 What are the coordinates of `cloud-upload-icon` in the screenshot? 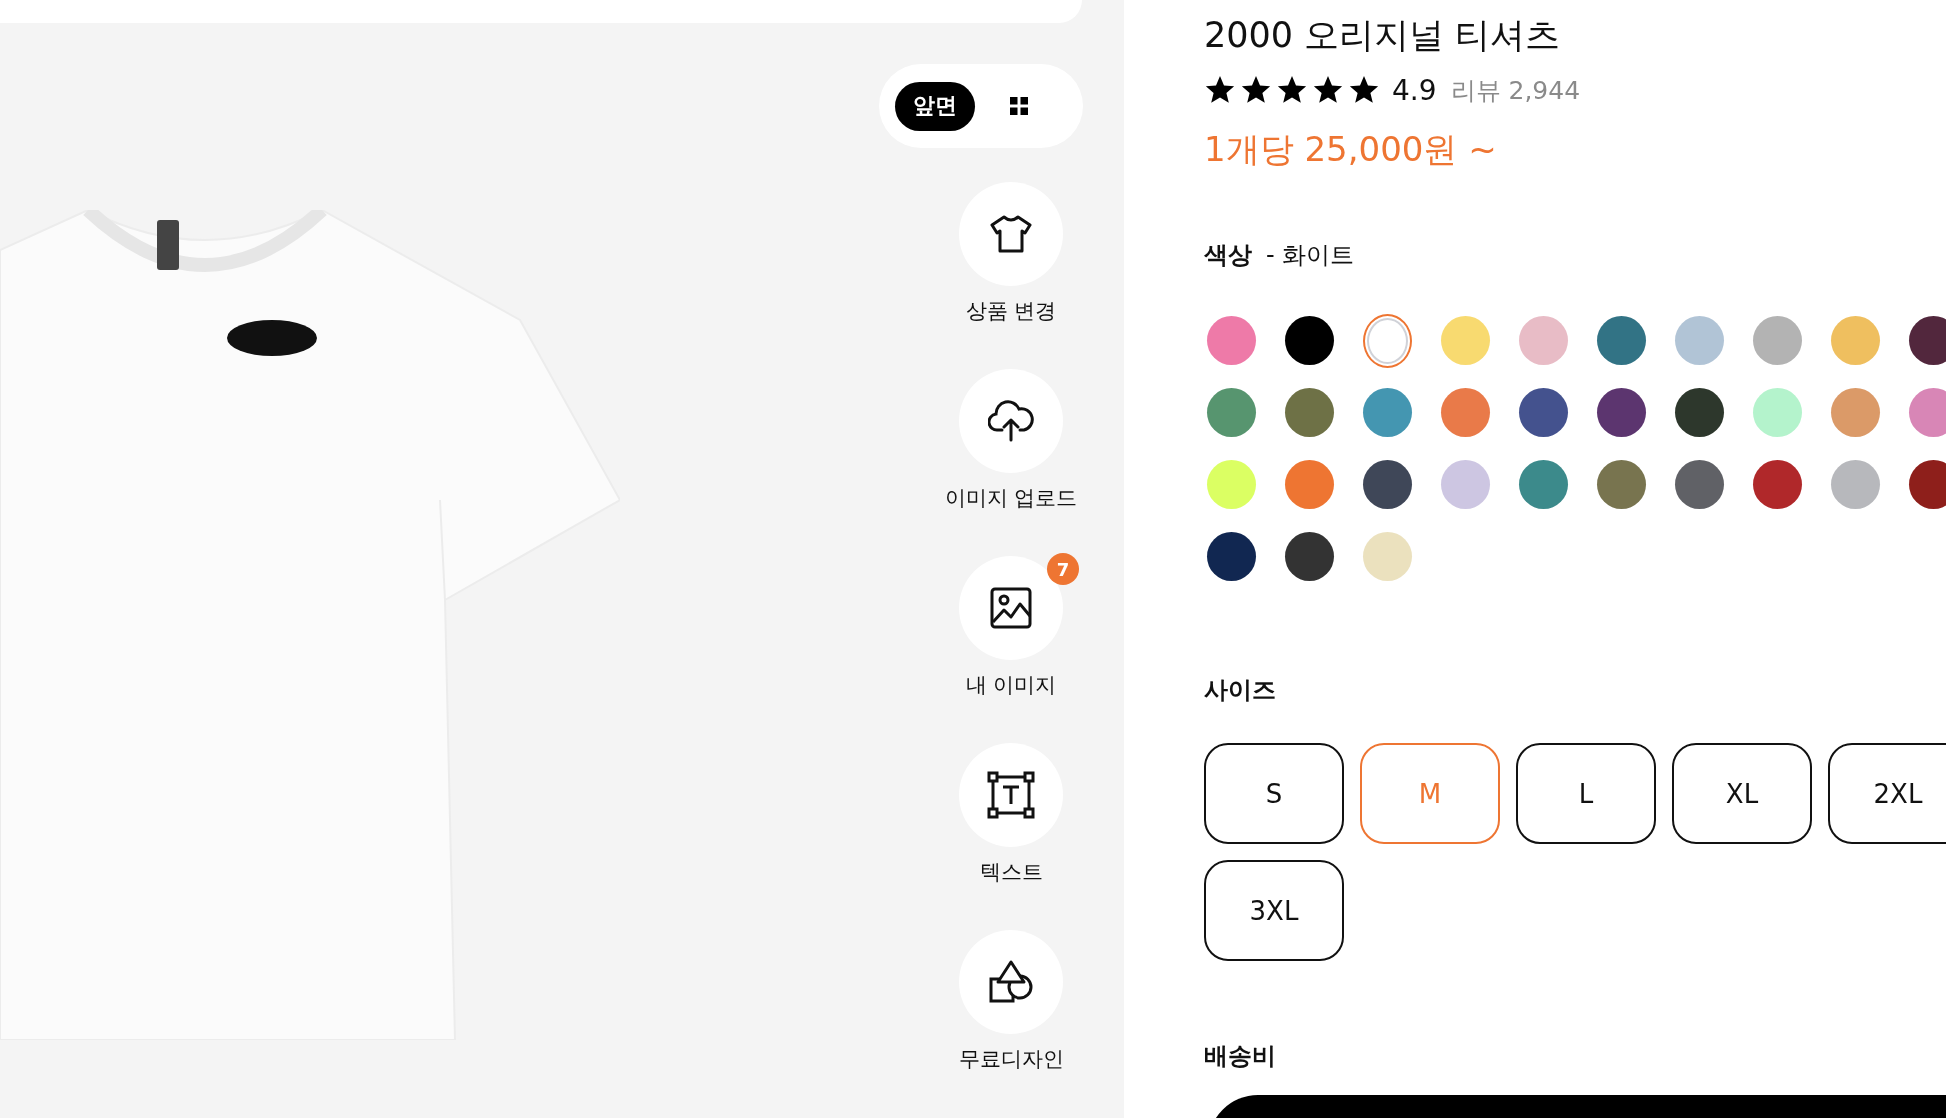 It's located at (1011, 421).